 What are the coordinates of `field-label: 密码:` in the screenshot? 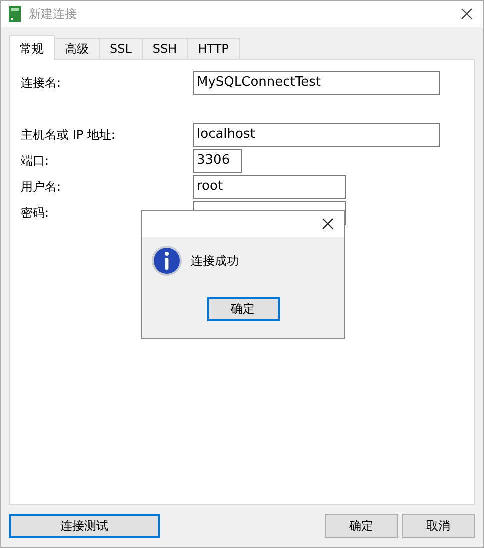 It's located at (35, 213).